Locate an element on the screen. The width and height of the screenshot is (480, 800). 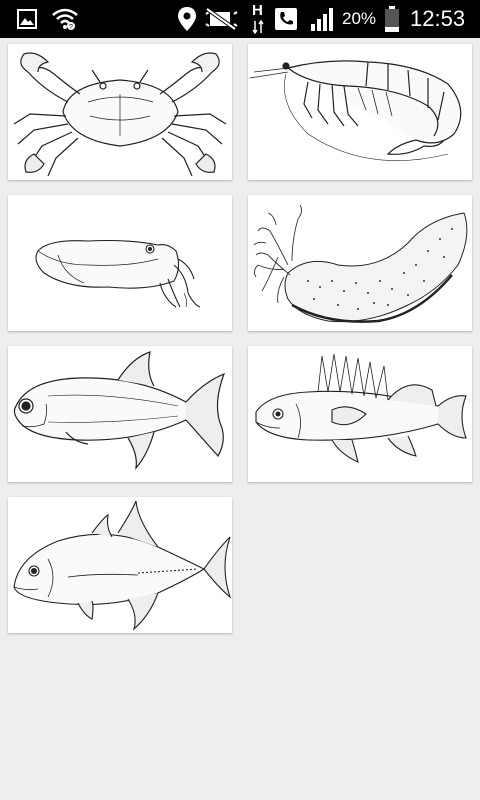
gallery-item-cuttlefish is located at coordinates (120, 263).